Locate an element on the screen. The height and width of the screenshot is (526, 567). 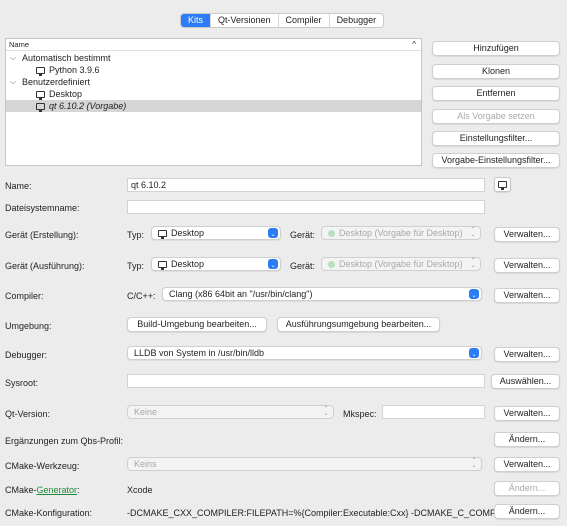
fs-name-label: Dateisystemname: is located at coordinates (42, 208).